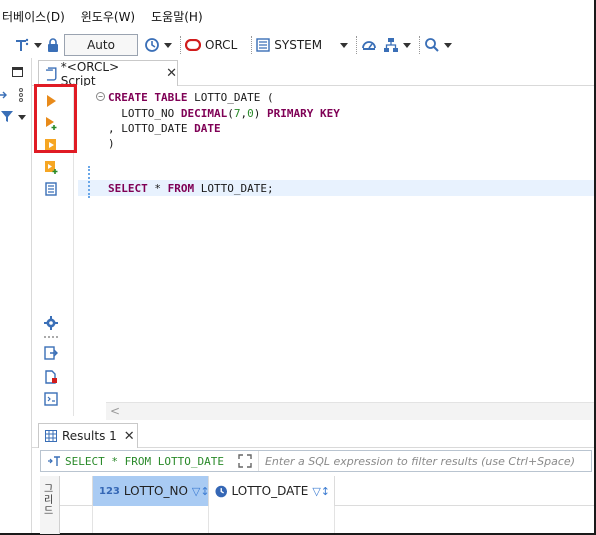 This screenshot has height=535, width=596. I want to click on code-line: SELECT * FROM LOTTO_DATE;, so click(191, 188).